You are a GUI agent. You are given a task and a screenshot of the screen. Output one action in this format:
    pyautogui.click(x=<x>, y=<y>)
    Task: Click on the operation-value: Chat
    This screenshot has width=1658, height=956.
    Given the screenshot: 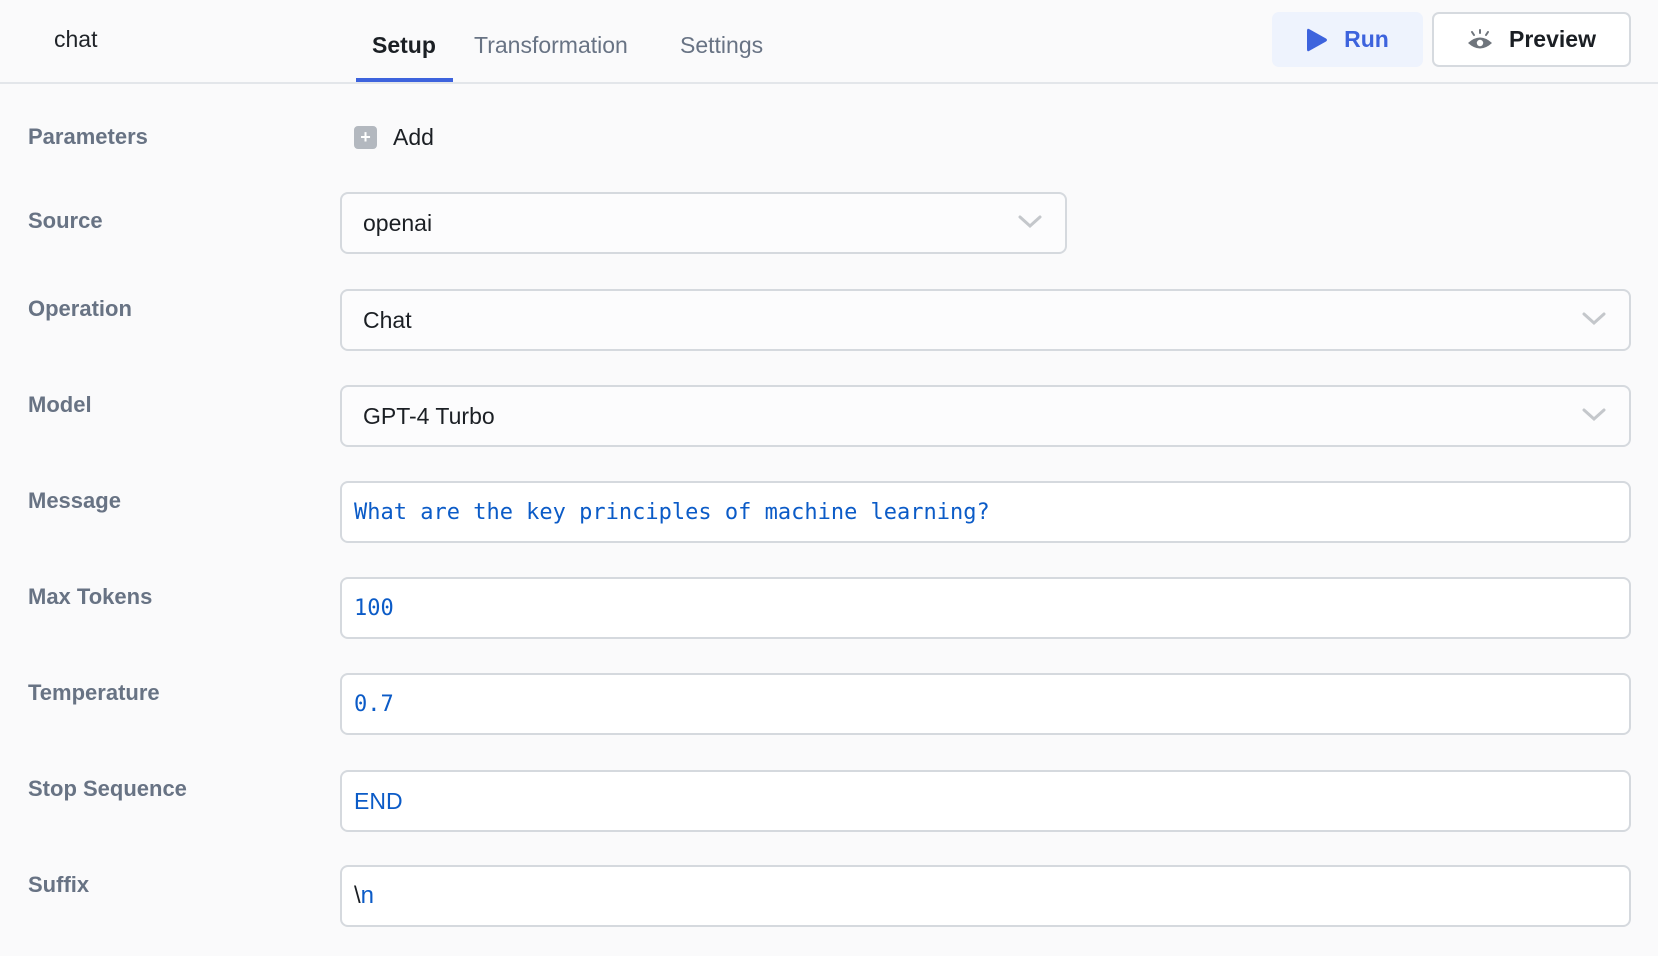 What is the action you would take?
    pyautogui.click(x=387, y=319)
    